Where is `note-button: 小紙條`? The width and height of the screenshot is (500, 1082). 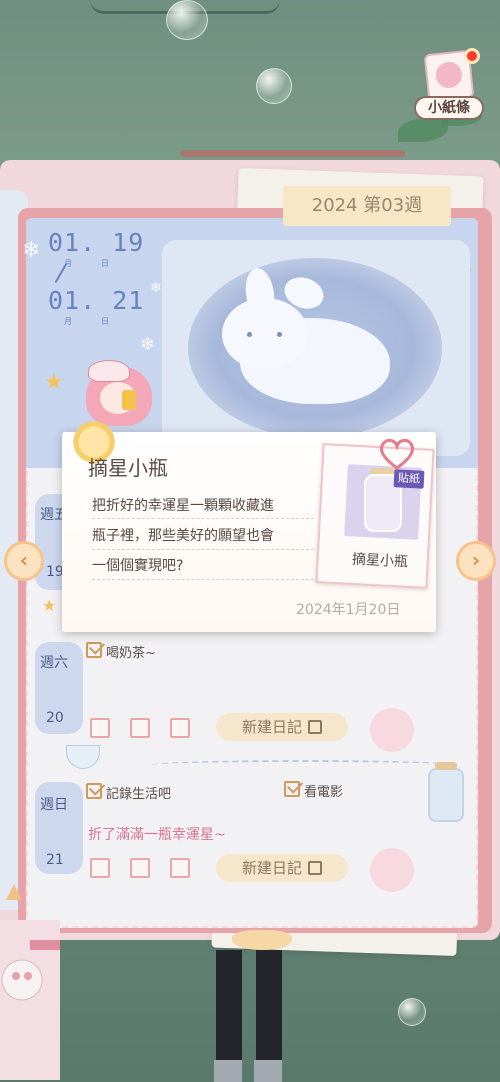
note-button: 小紙條 is located at coordinates (449, 86).